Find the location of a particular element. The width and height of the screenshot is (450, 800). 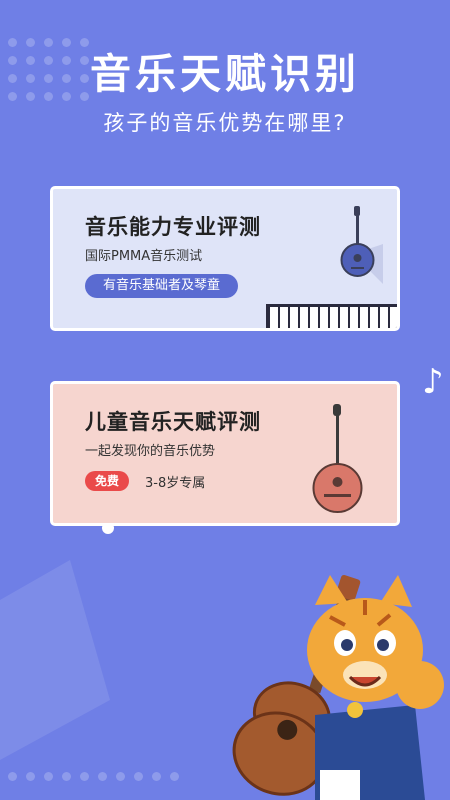

pipa-lute-icon is located at coordinates (337, 458).